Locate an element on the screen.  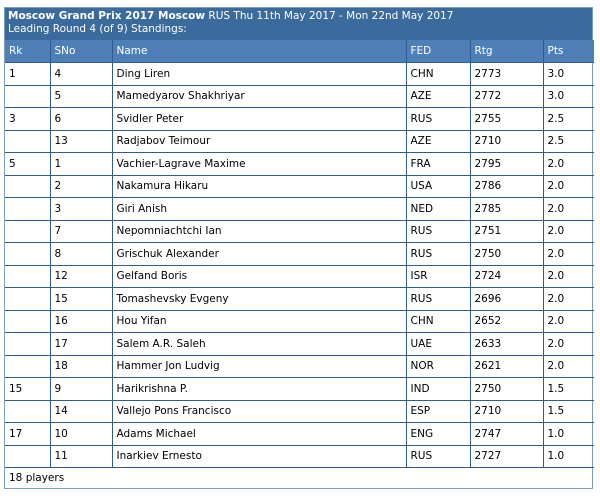
cell-rank: 3 is located at coordinates (28, 119).